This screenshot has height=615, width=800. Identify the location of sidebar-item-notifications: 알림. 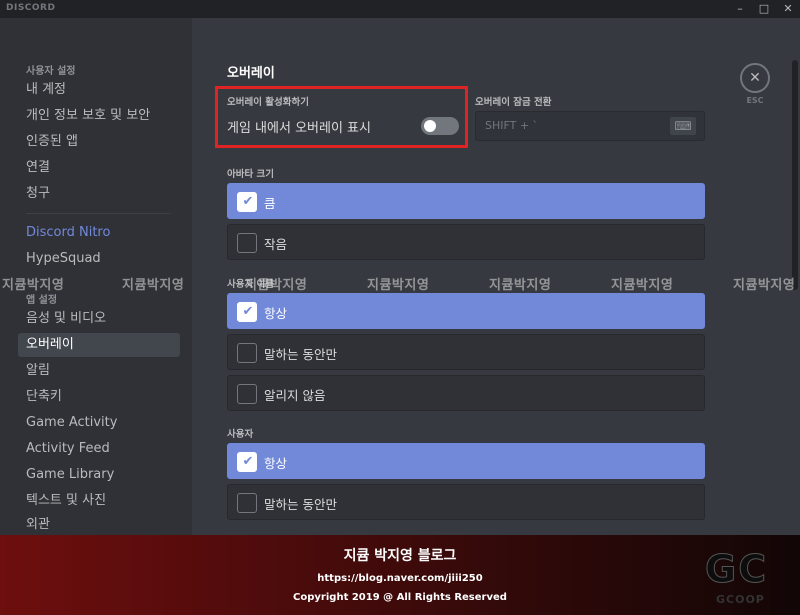
(99, 371).